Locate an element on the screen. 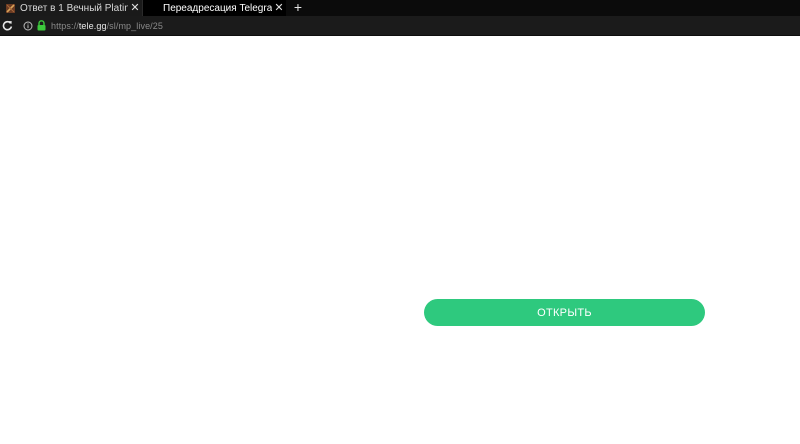 This screenshot has width=800, height=444. lock-icon is located at coordinates (41, 25).